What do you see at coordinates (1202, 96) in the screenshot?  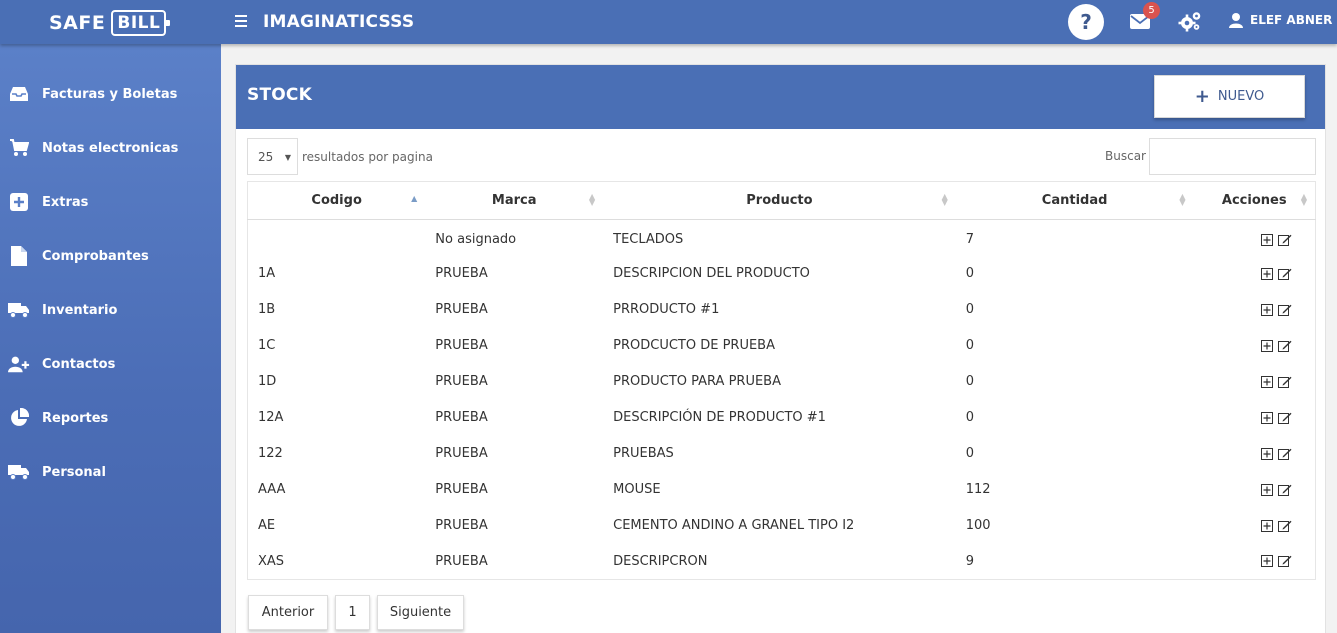 I see `plus-icon: +` at bounding box center [1202, 96].